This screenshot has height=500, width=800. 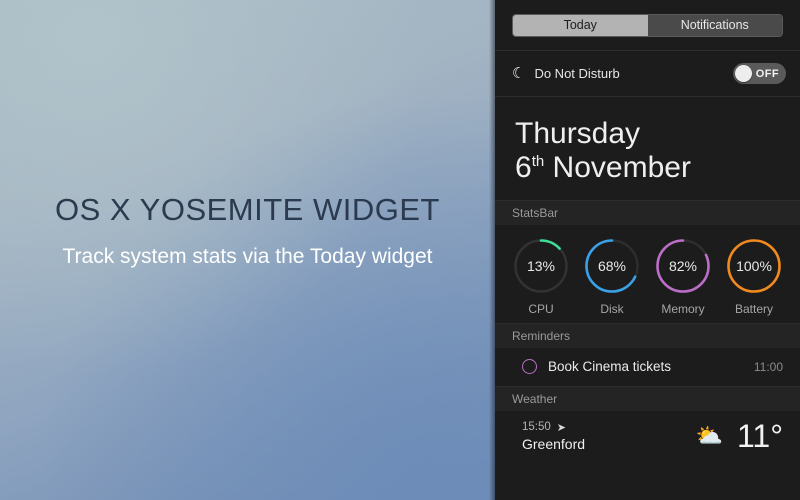 I want to click on stat-disk: 68% Disk, so click(x=612, y=276).